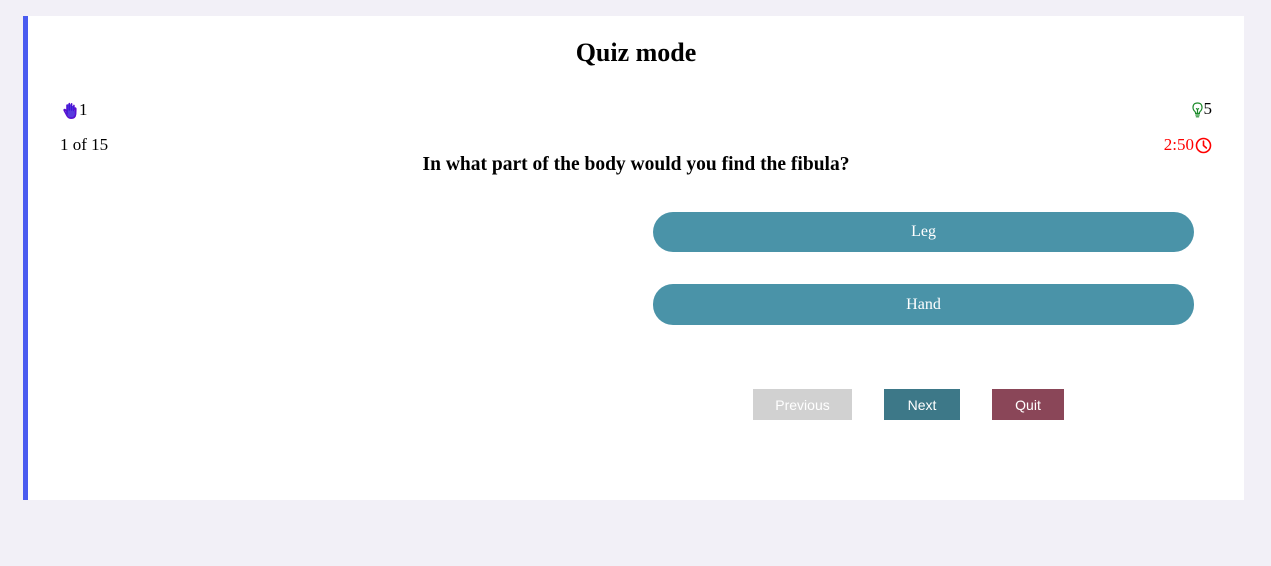 Image resolution: width=1271 pixels, height=566 pixels. Describe the element at coordinates (1203, 145) in the screenshot. I see `clock-icon` at that location.